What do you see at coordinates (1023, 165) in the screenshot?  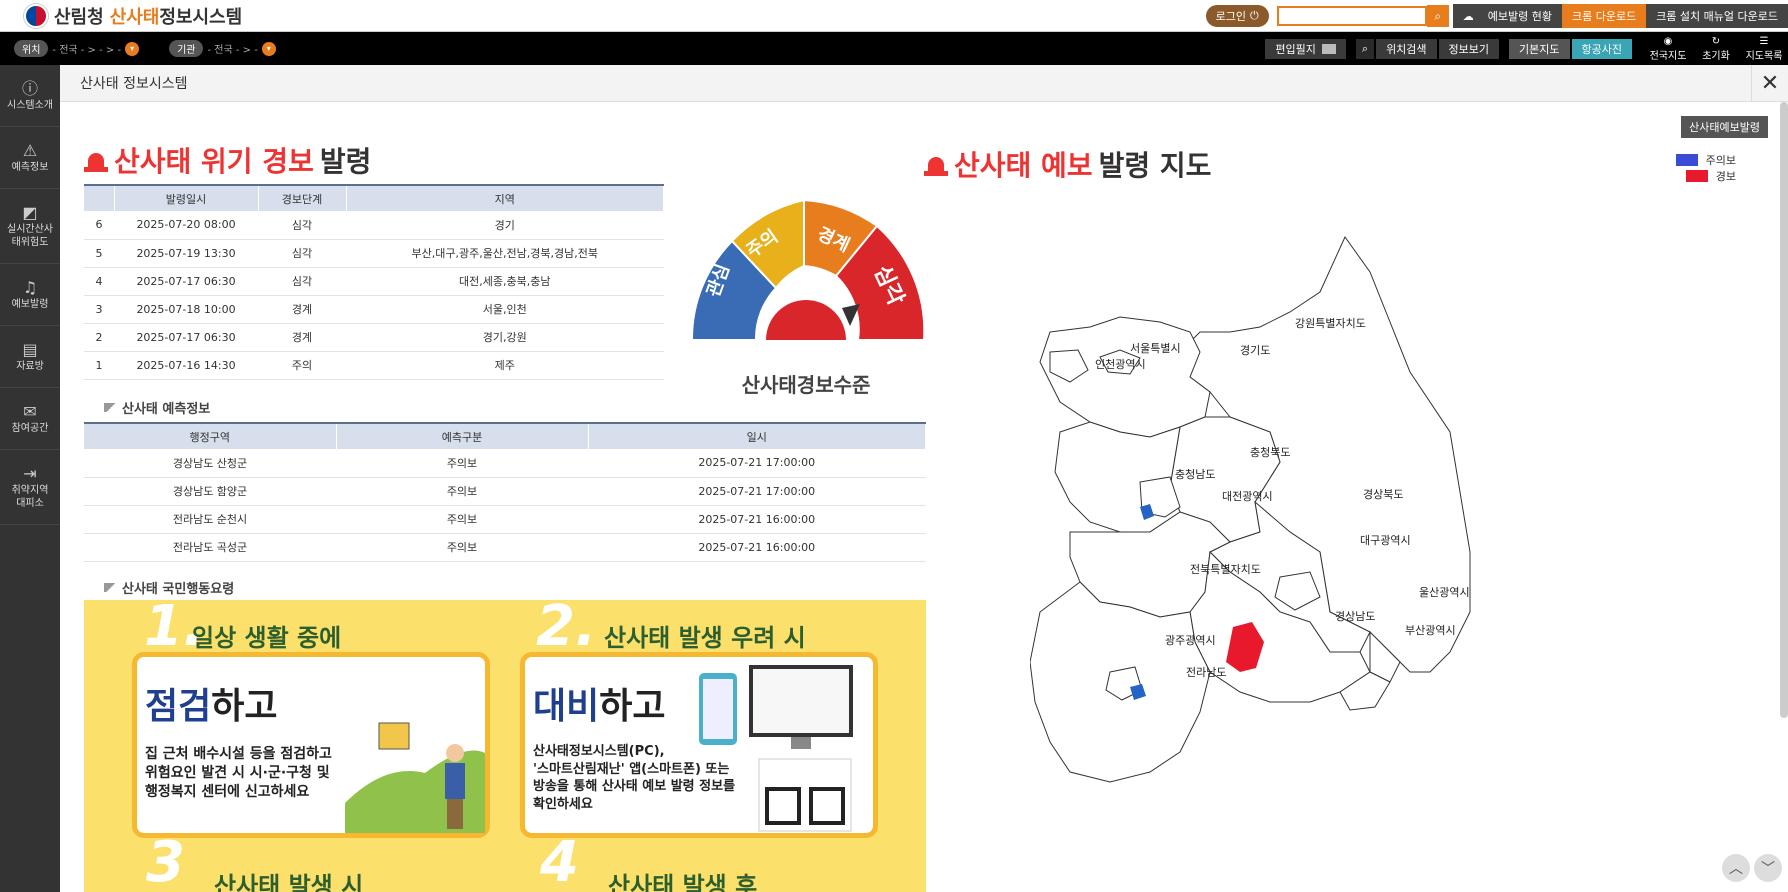 I see `map-title-red: 산사태 예보` at bounding box center [1023, 165].